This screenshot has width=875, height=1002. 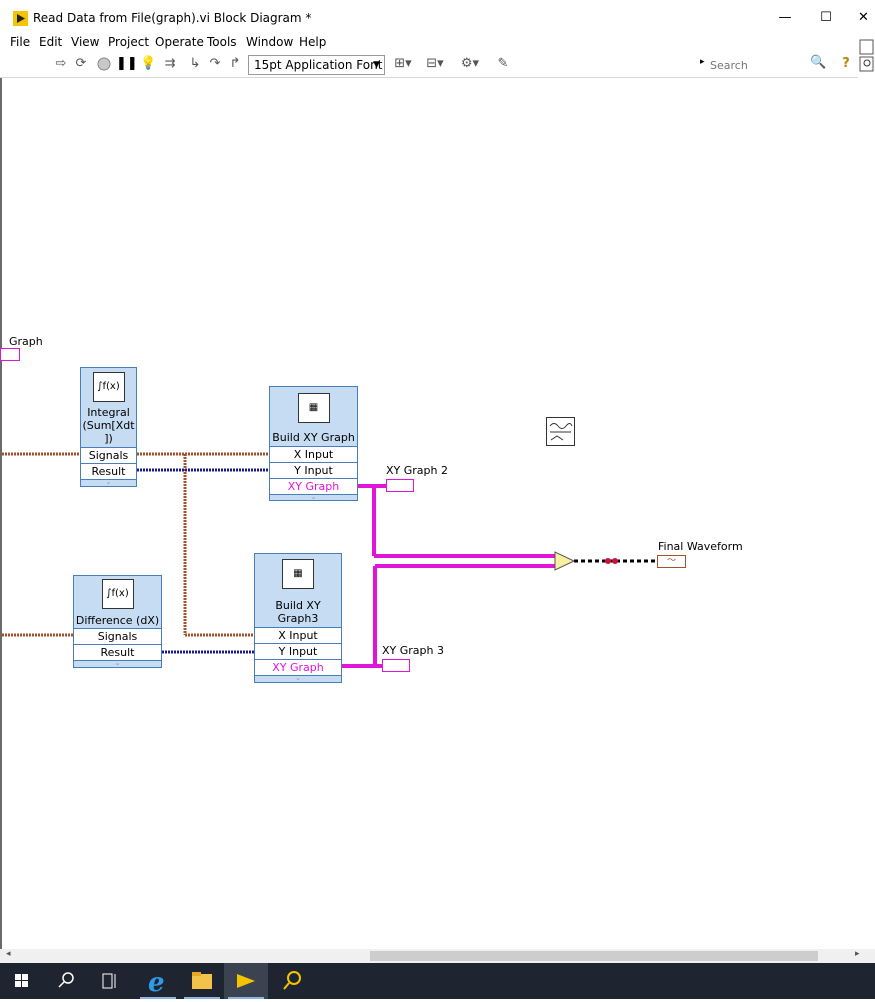 I want to click on search-icon: 🔍, so click(x=818, y=62).